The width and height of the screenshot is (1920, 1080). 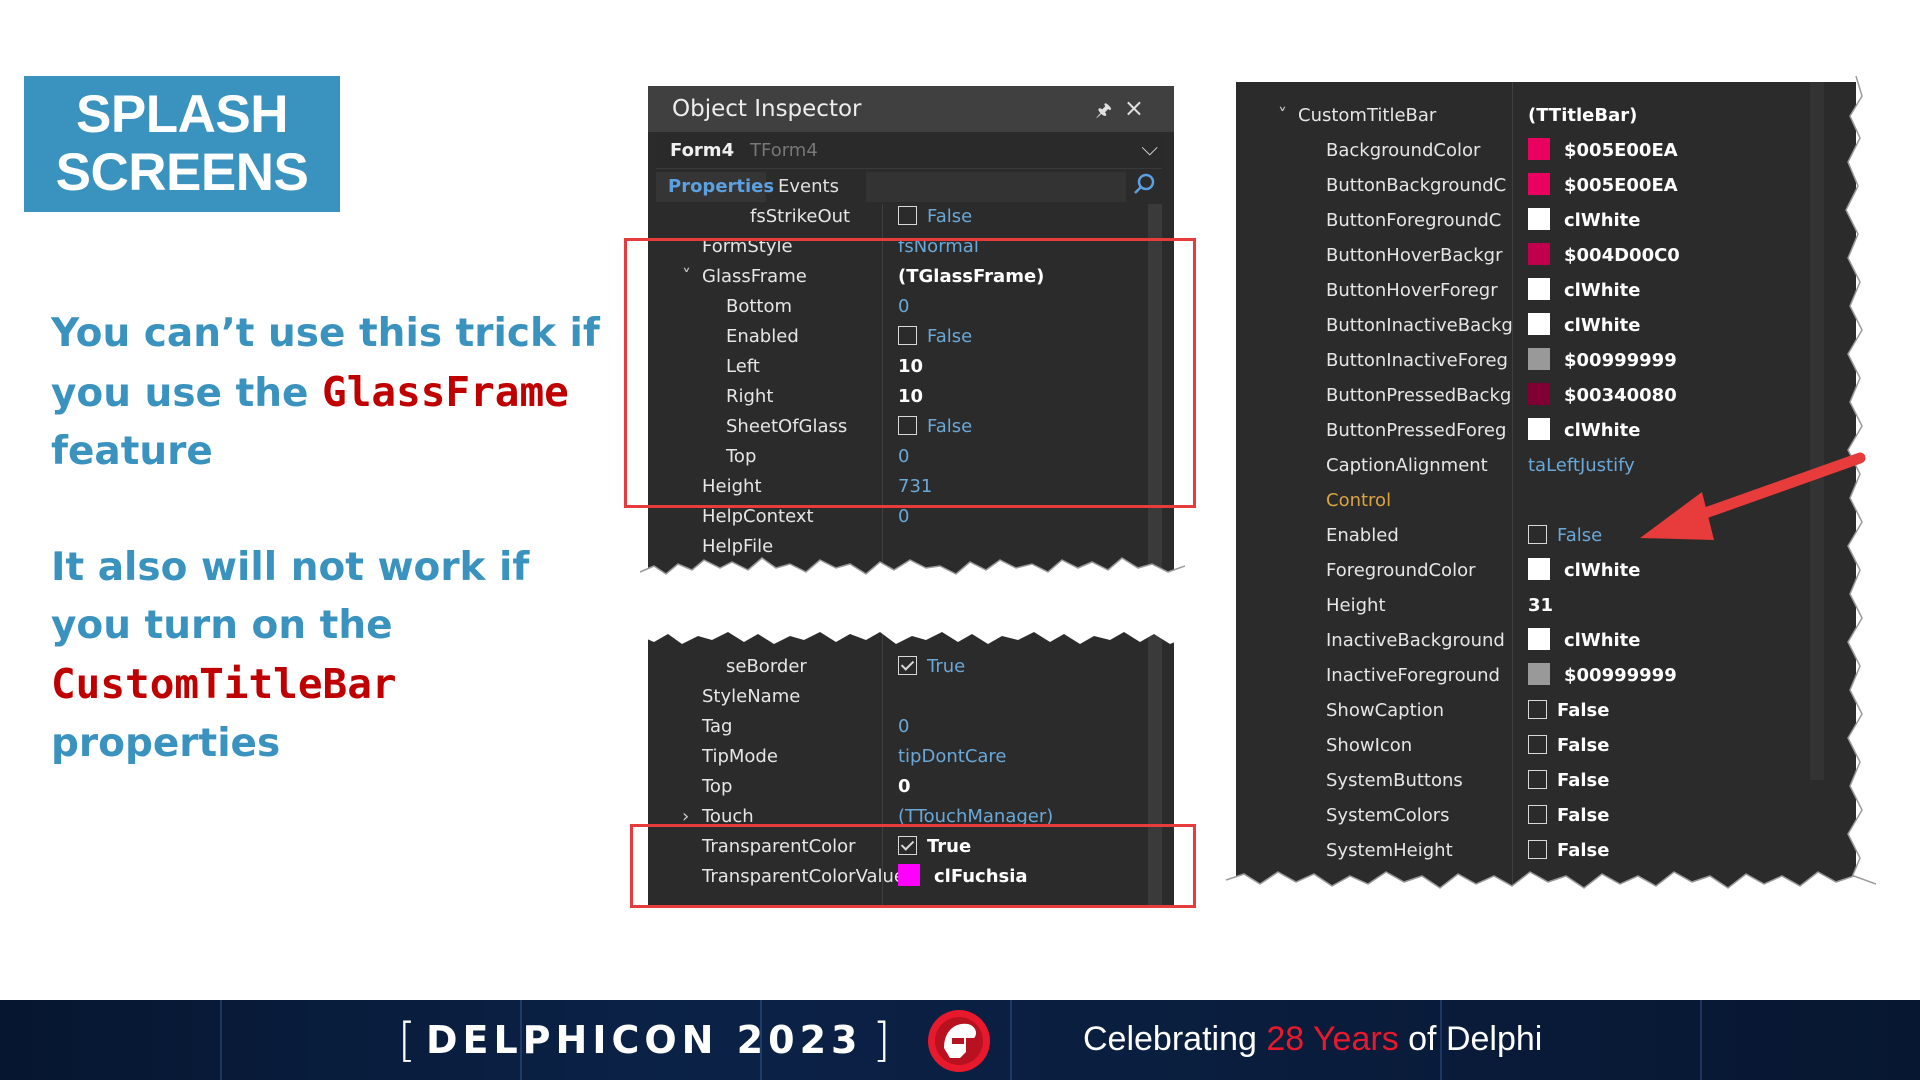 I want to click on property-value: 31, so click(x=1540, y=605).